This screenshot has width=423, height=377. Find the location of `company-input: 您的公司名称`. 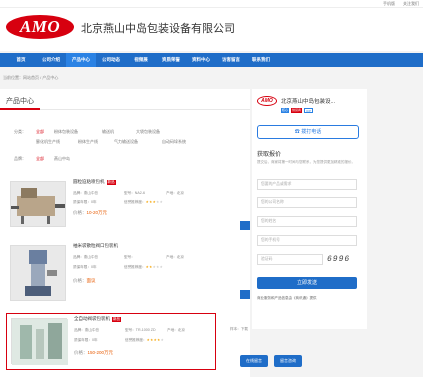

company-input: 您的公司名称 is located at coordinates (307, 202).